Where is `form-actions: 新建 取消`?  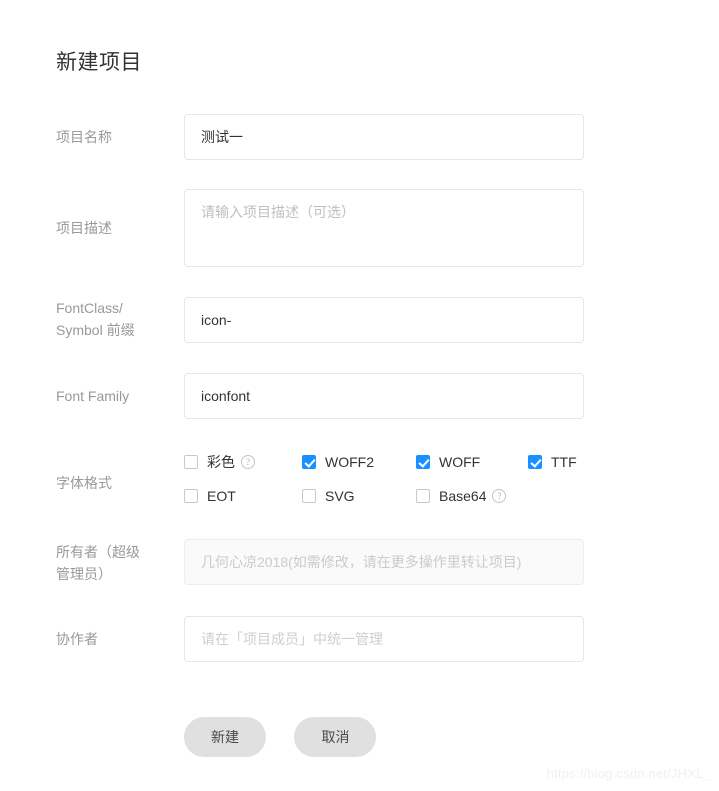
form-actions: 新建 取消 is located at coordinates (280, 737).